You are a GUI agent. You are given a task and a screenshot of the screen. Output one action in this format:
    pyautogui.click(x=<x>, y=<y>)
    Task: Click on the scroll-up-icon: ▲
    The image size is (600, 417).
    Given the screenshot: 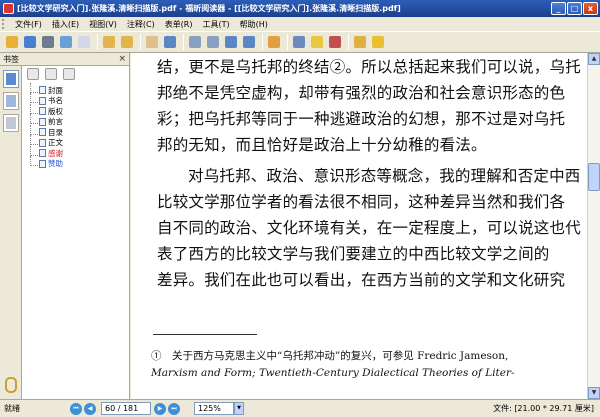 What is the action you would take?
    pyautogui.click(x=594, y=59)
    